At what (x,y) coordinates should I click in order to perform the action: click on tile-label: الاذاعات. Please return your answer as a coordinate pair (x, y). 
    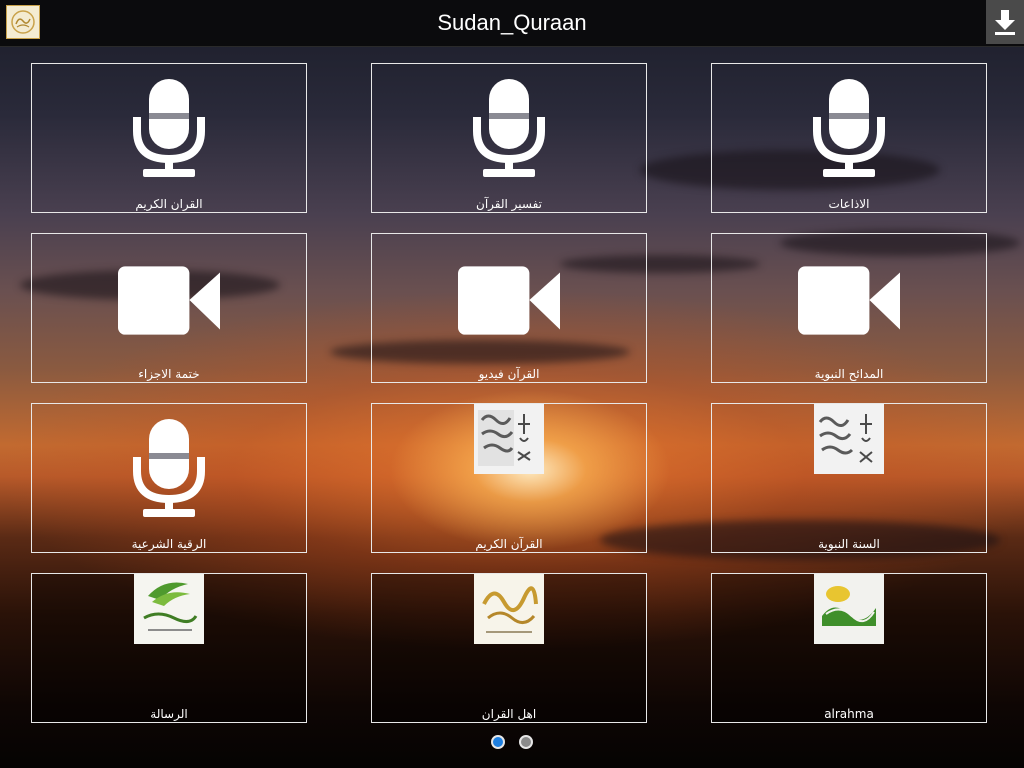
    Looking at the image, I should click on (849, 204).